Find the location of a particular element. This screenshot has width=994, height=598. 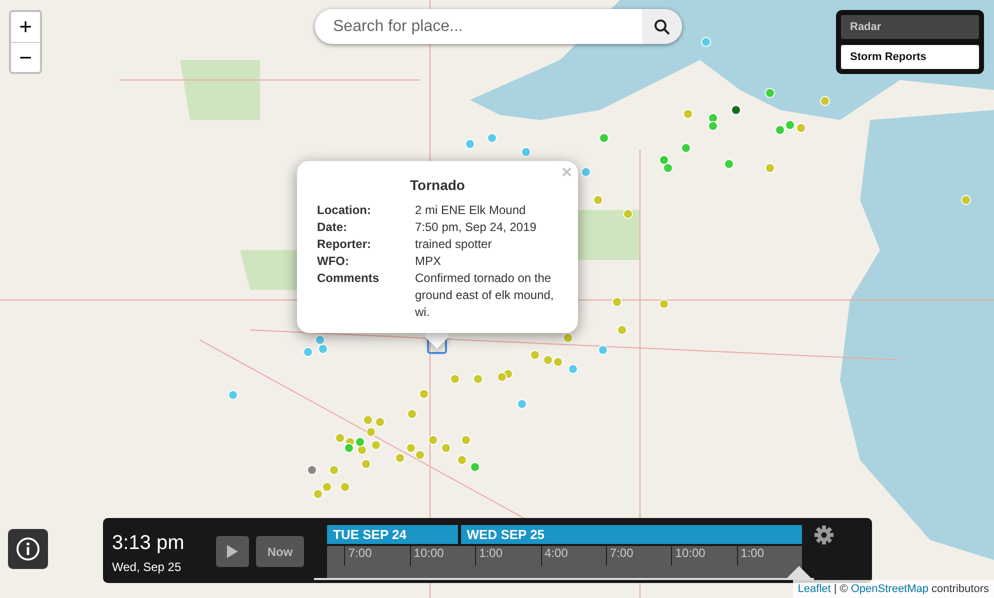

settings-icon is located at coordinates (824, 534).